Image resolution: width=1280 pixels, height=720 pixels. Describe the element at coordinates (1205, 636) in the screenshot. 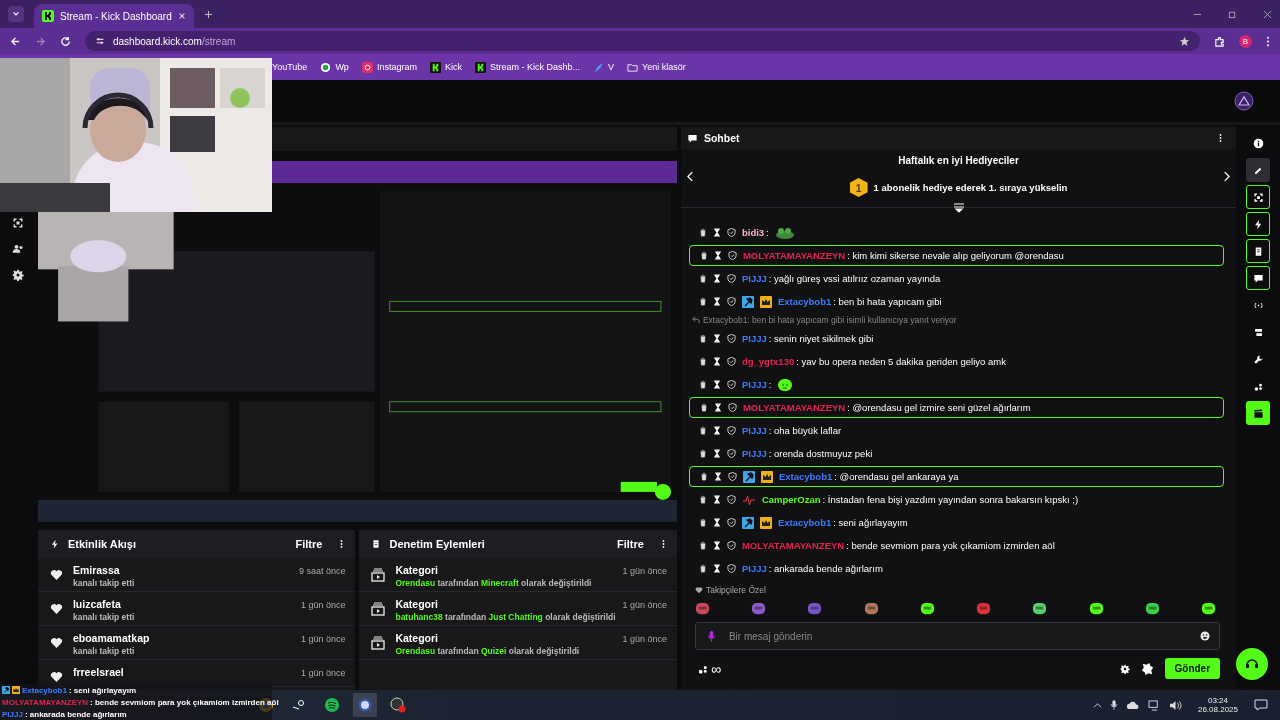

I see `emoji-icon` at that location.